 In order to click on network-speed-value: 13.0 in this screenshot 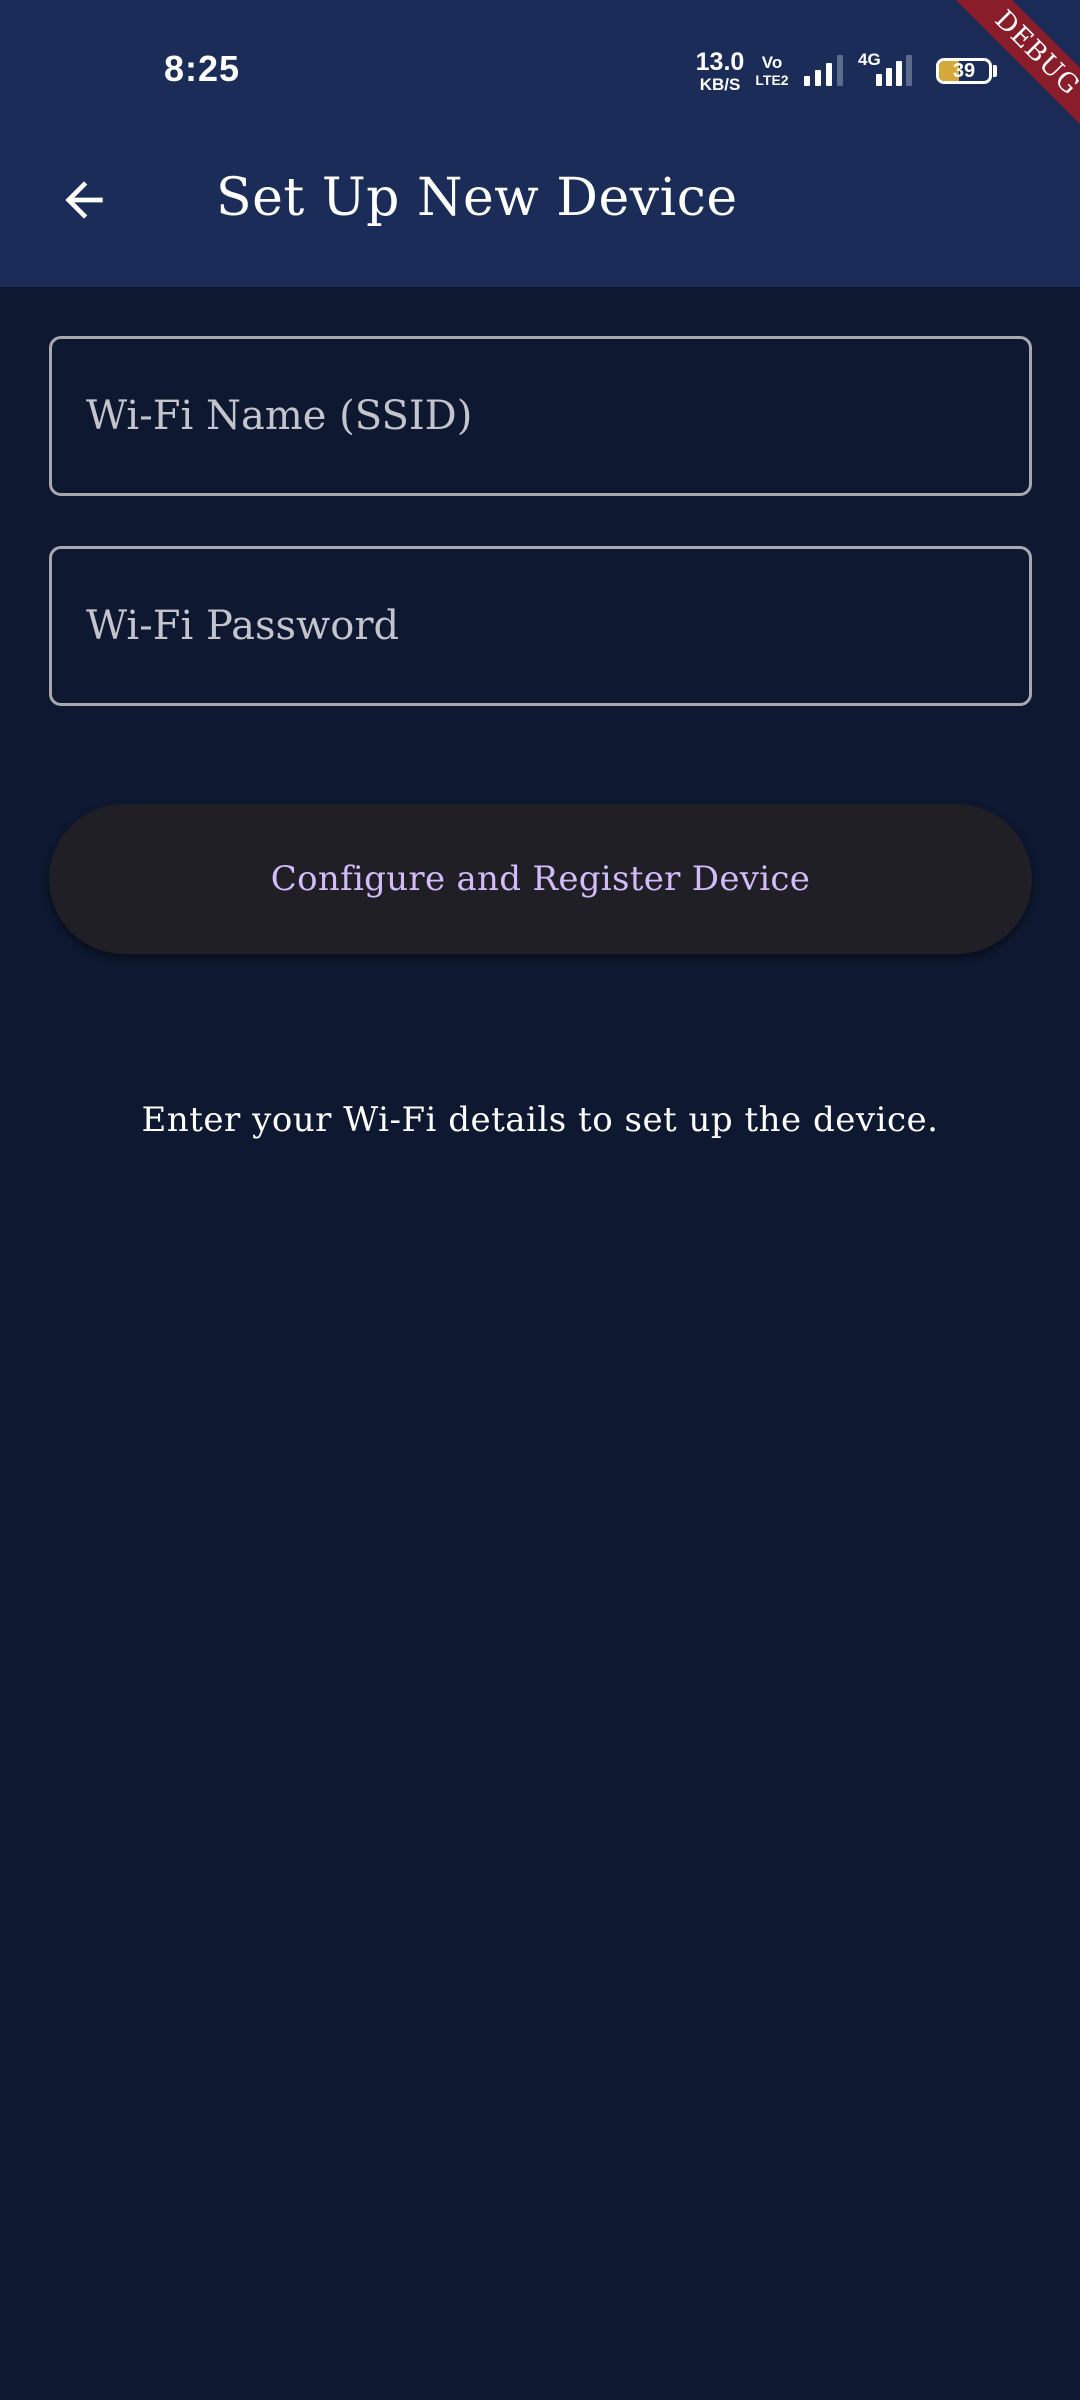, I will do `click(720, 62)`.